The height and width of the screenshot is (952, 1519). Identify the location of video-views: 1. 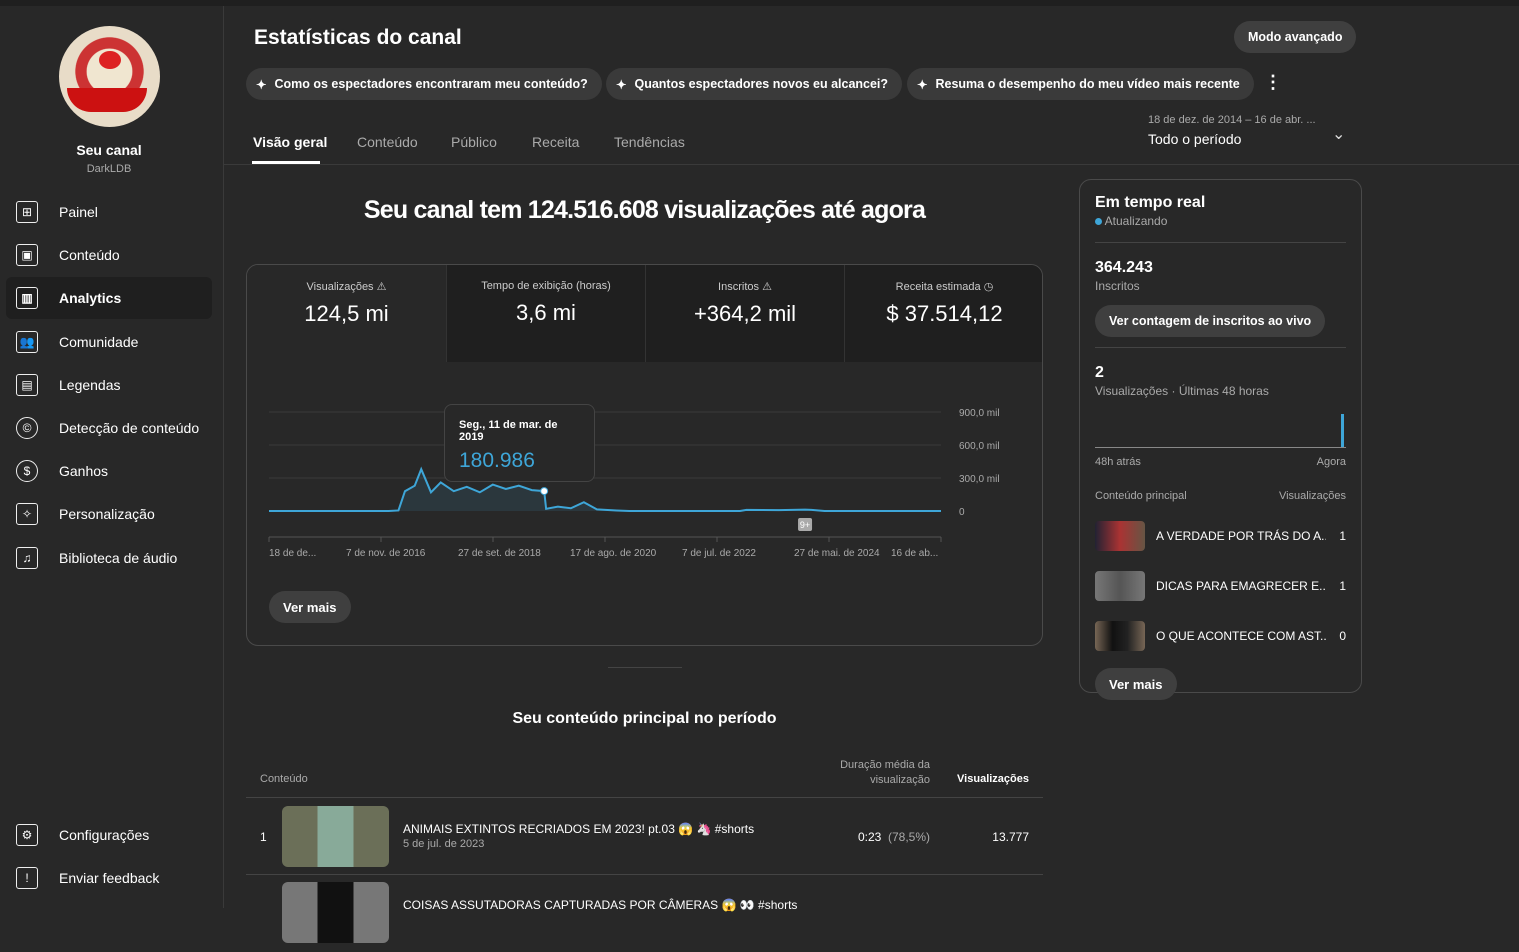
(1342, 586).